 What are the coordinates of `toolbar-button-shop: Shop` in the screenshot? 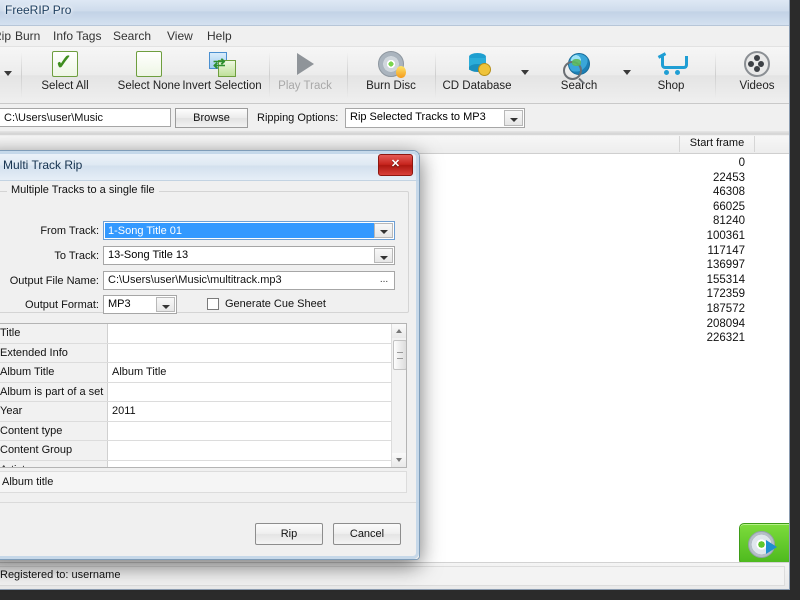 It's located at (671, 70).